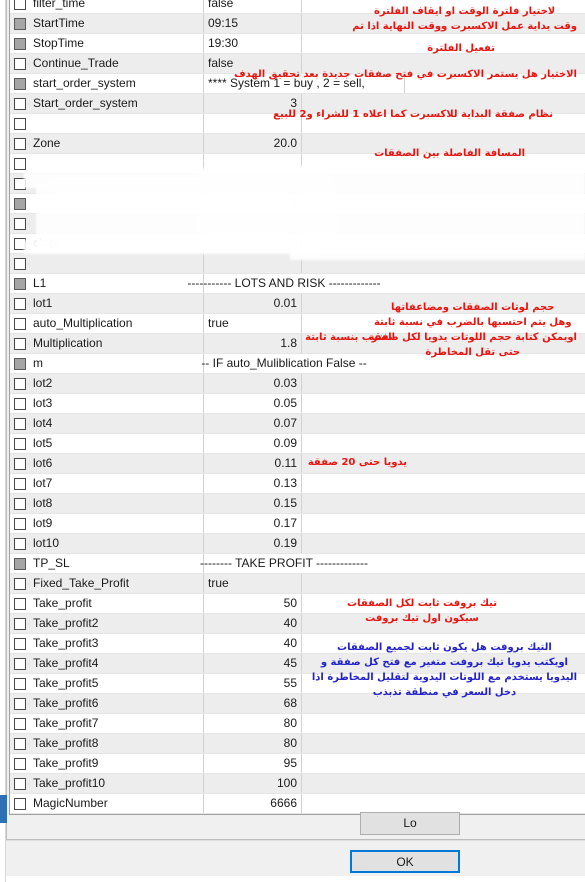 This screenshot has height=882, width=585. I want to click on parameter-value: false, so click(252, 6).